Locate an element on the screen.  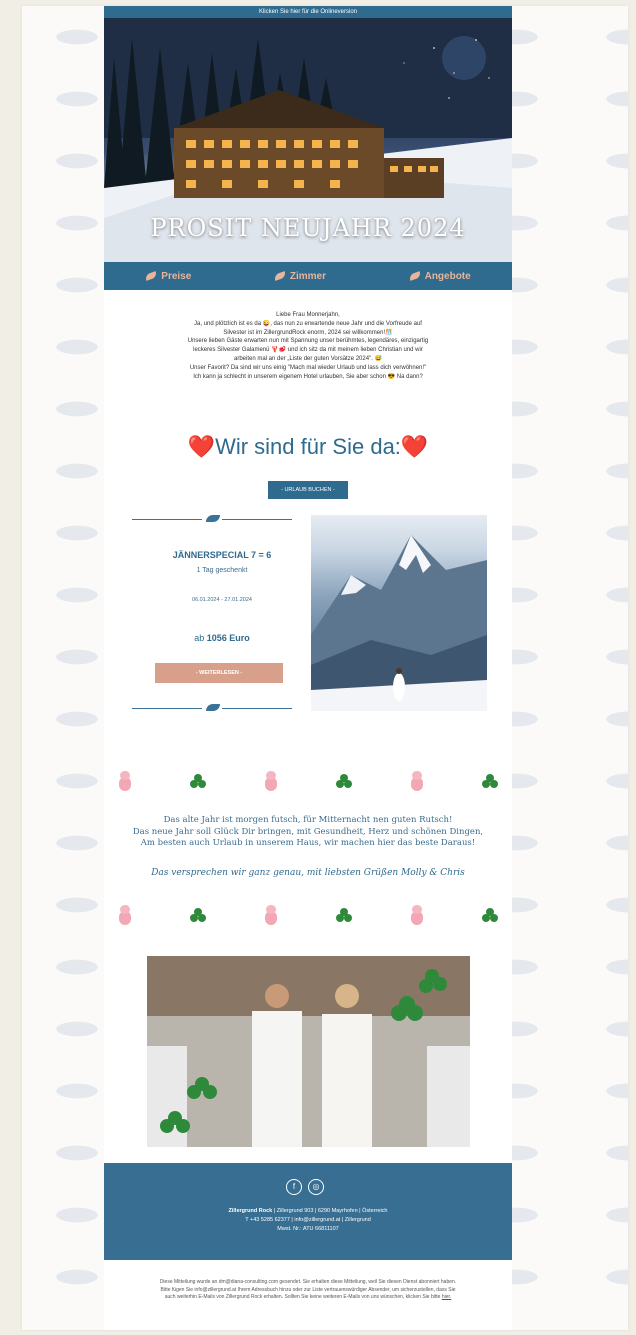
hosts-illustration is located at coordinates (308, 1051).